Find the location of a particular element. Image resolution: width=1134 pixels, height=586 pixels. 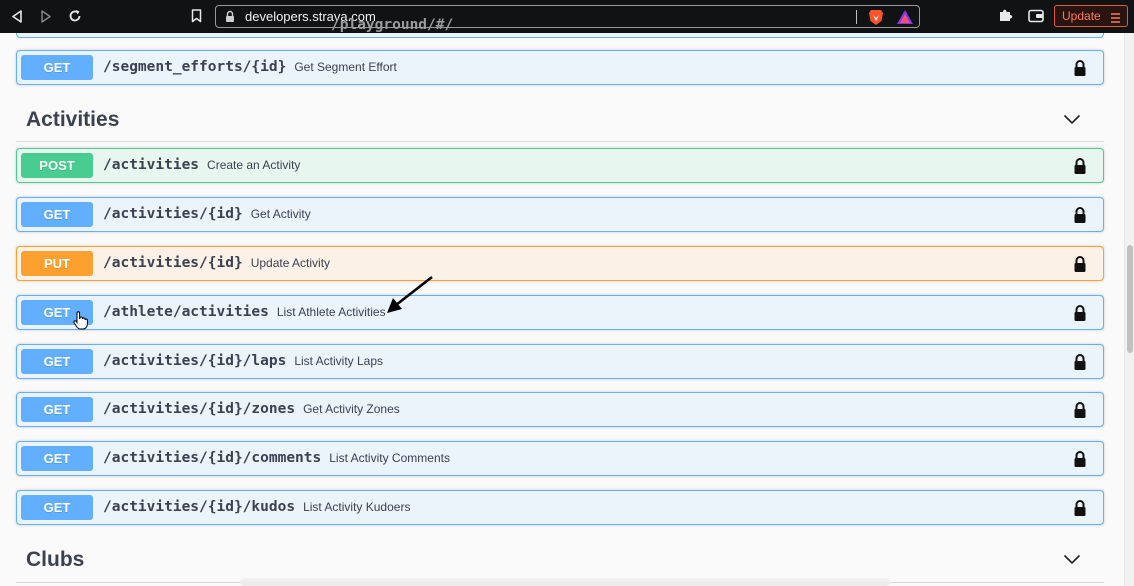

operation-get-activity: GET /activities/{id} Get Activity is located at coordinates (560, 214).